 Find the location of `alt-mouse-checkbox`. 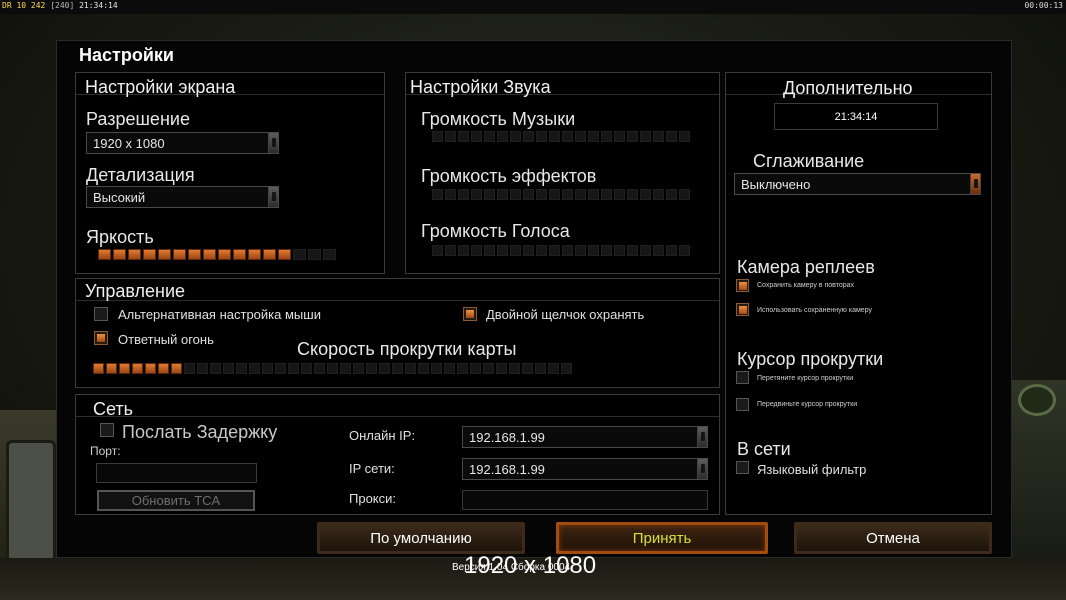

alt-mouse-checkbox is located at coordinates (101, 314).